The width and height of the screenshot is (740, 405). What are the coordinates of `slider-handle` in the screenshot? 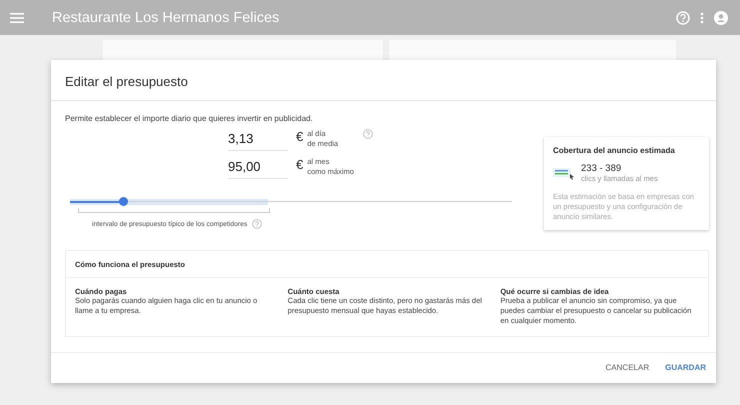 It's located at (123, 201).